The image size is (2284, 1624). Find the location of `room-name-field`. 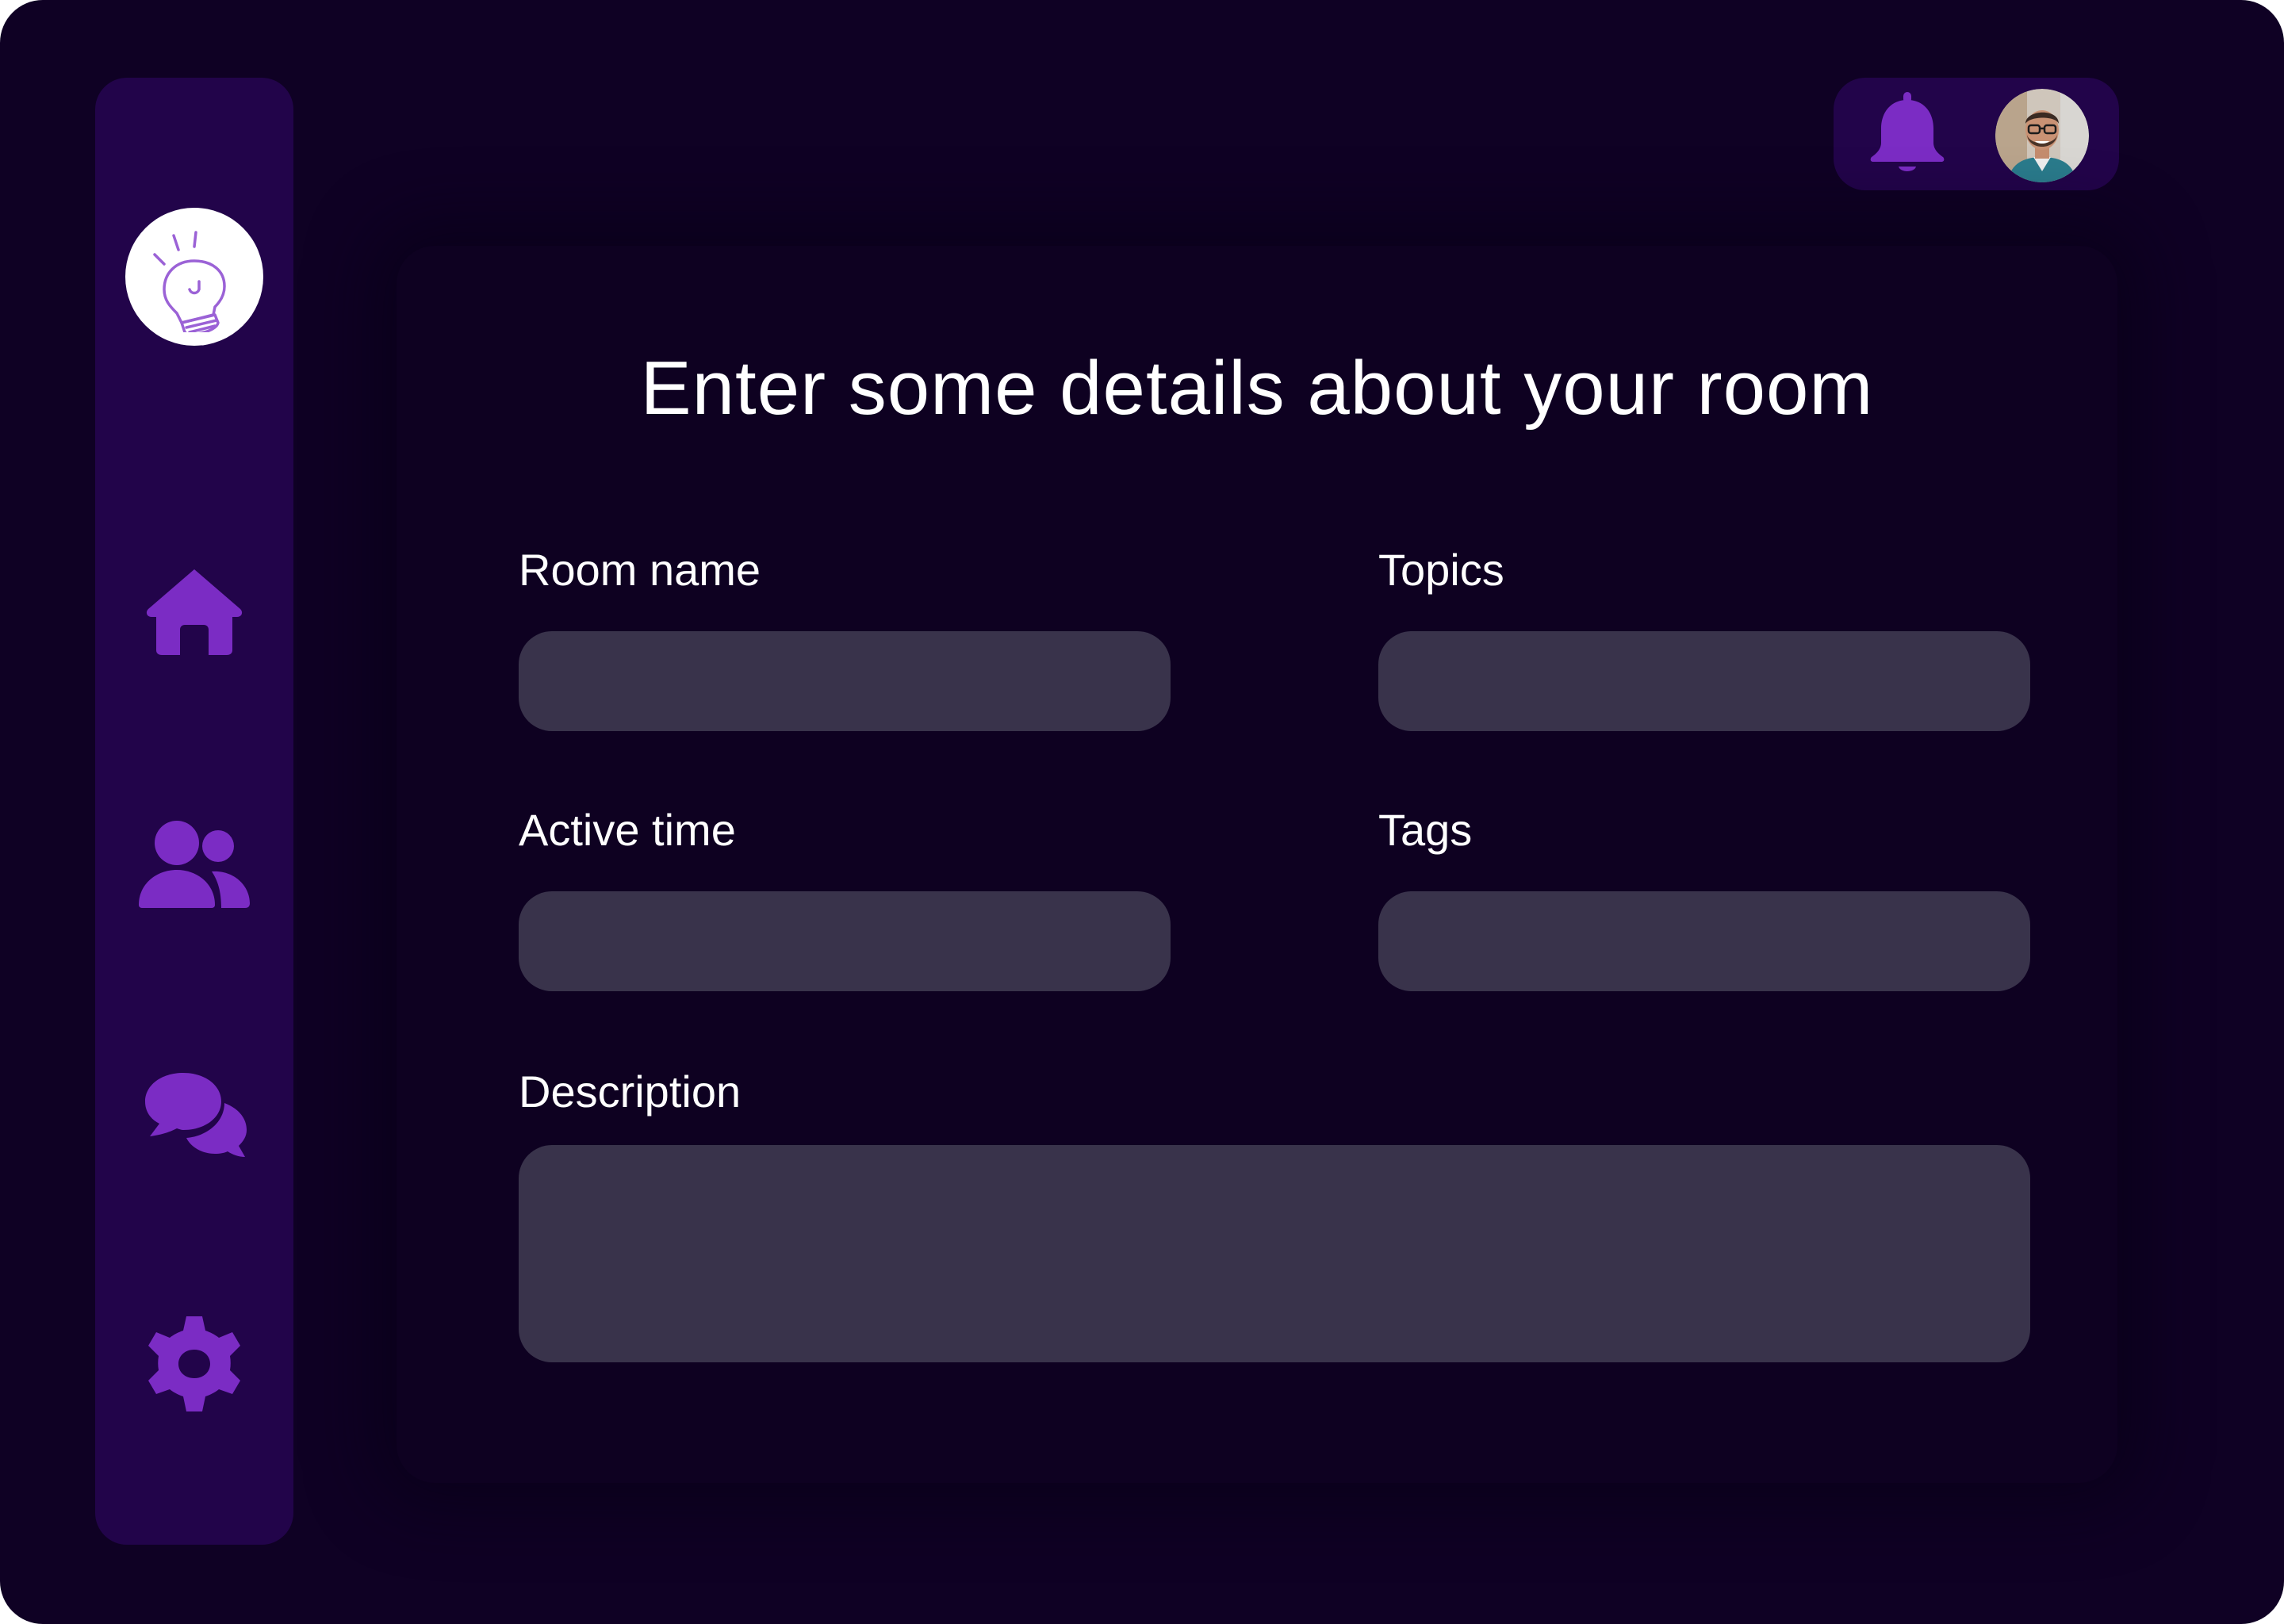

room-name-field is located at coordinates (845, 681).